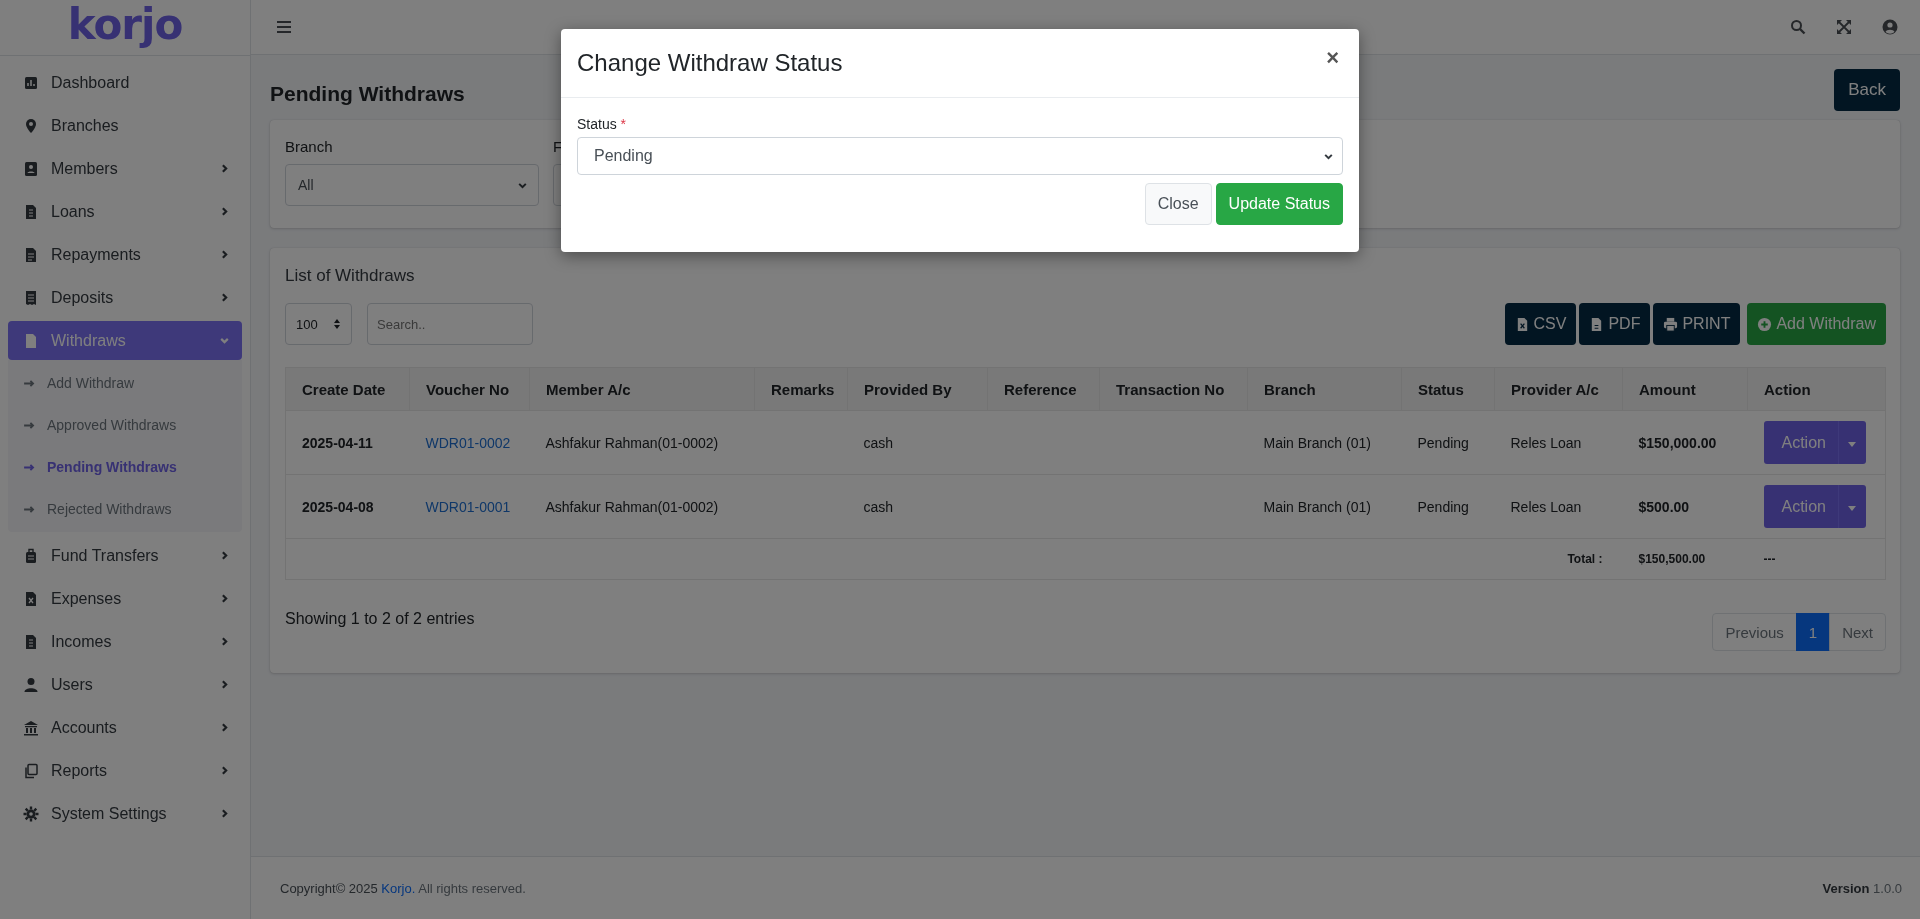 The width and height of the screenshot is (1920, 919). I want to click on sidebar-item: Fund Transfers, so click(125, 555).